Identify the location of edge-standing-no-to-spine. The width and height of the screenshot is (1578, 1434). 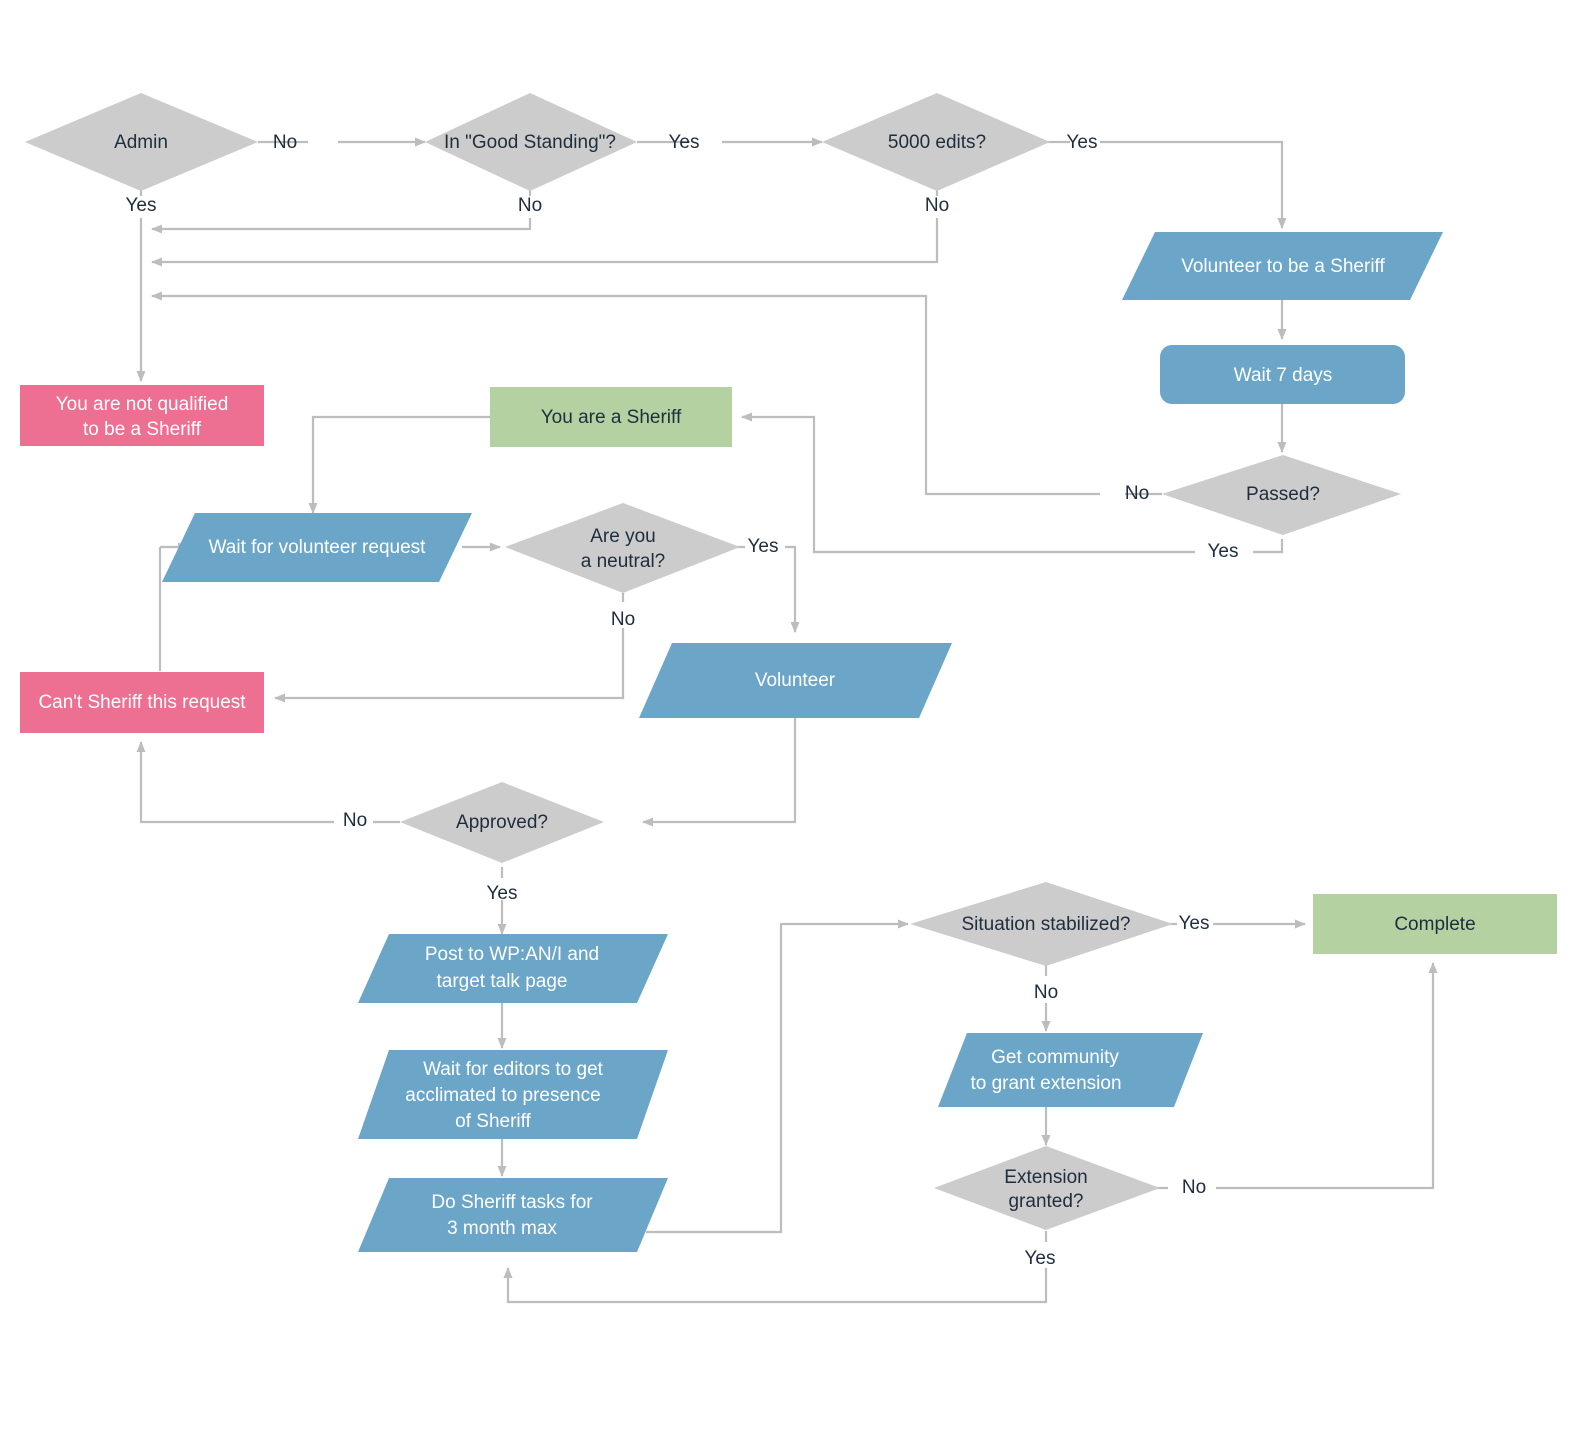
(341, 226).